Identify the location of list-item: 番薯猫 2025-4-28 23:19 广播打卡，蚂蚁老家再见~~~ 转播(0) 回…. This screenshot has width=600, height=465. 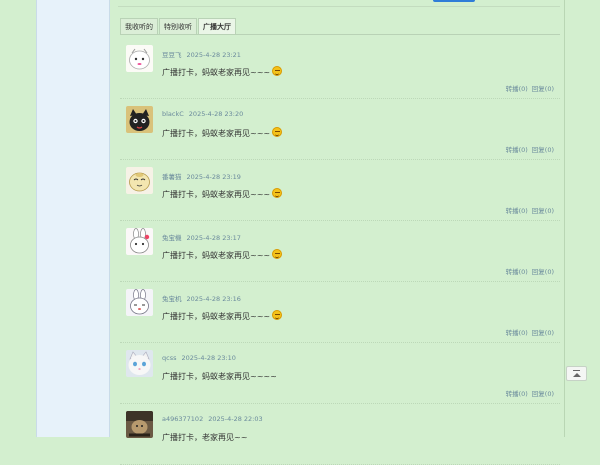
(340, 190).